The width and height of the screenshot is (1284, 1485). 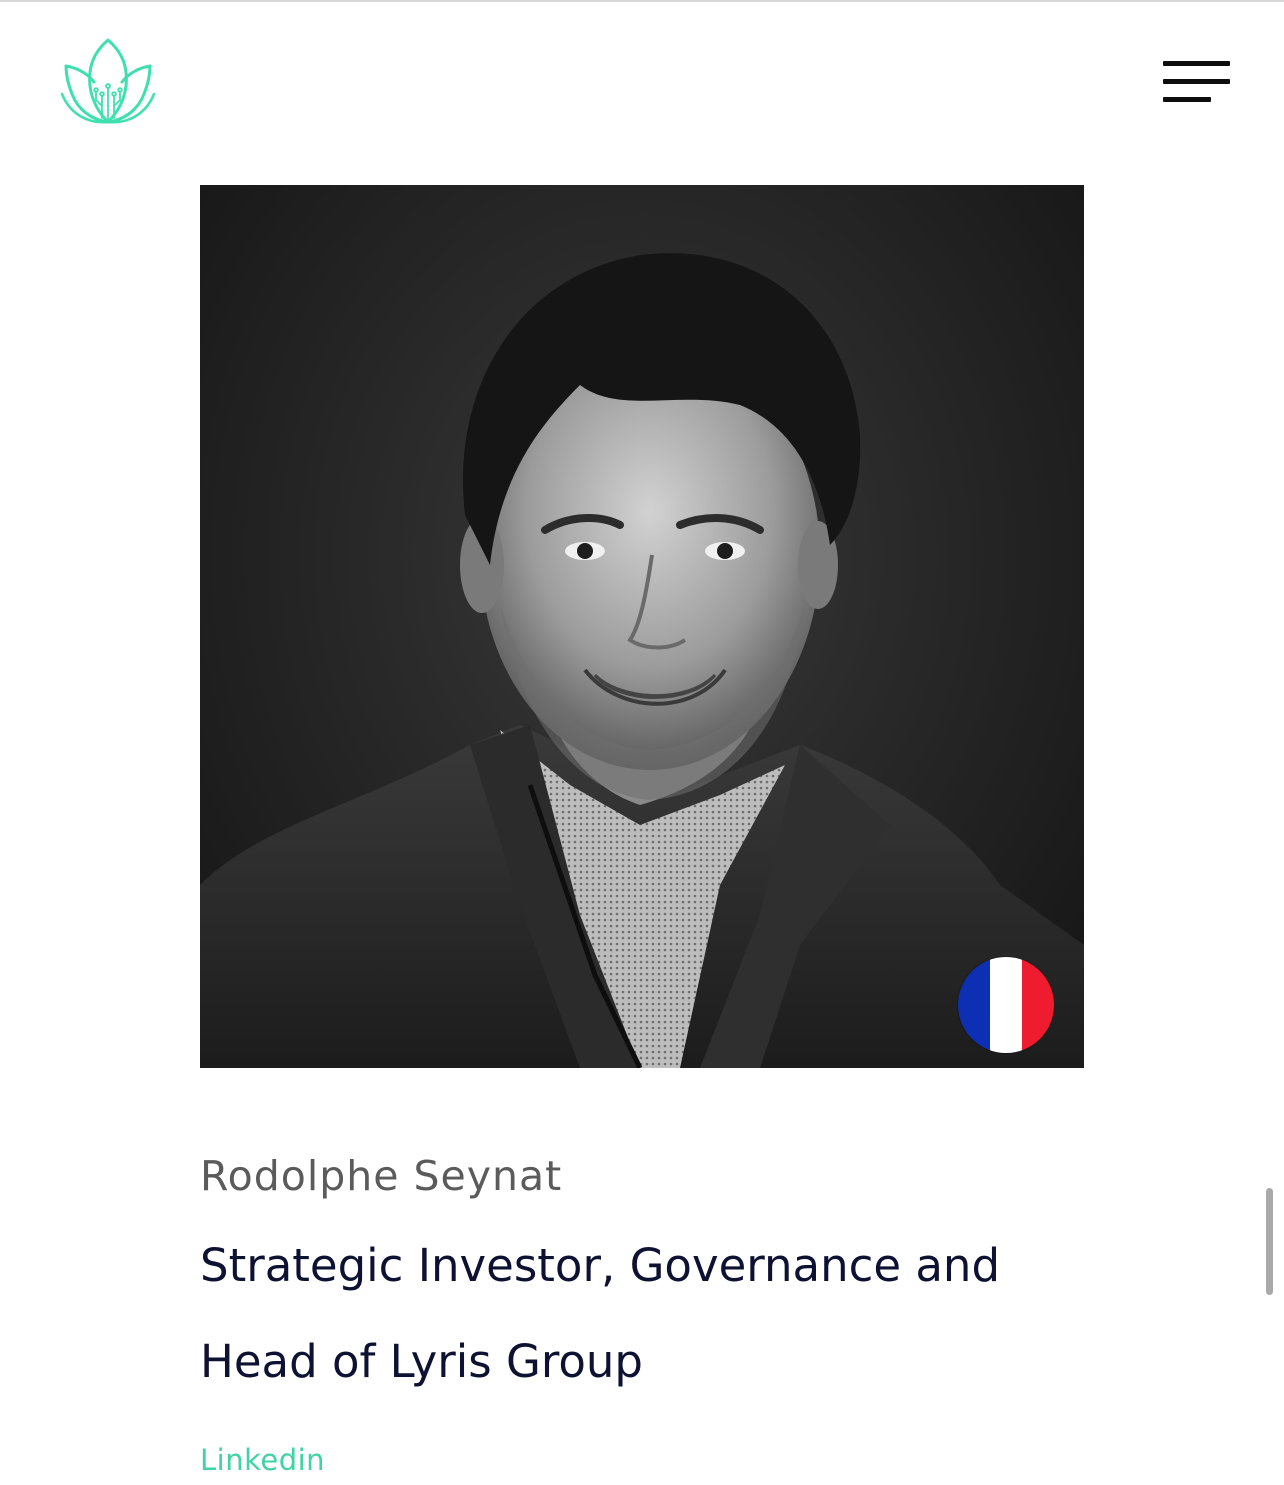 What do you see at coordinates (381, 1176) in the screenshot?
I see `person-name: Rodolphe Seynat` at bounding box center [381, 1176].